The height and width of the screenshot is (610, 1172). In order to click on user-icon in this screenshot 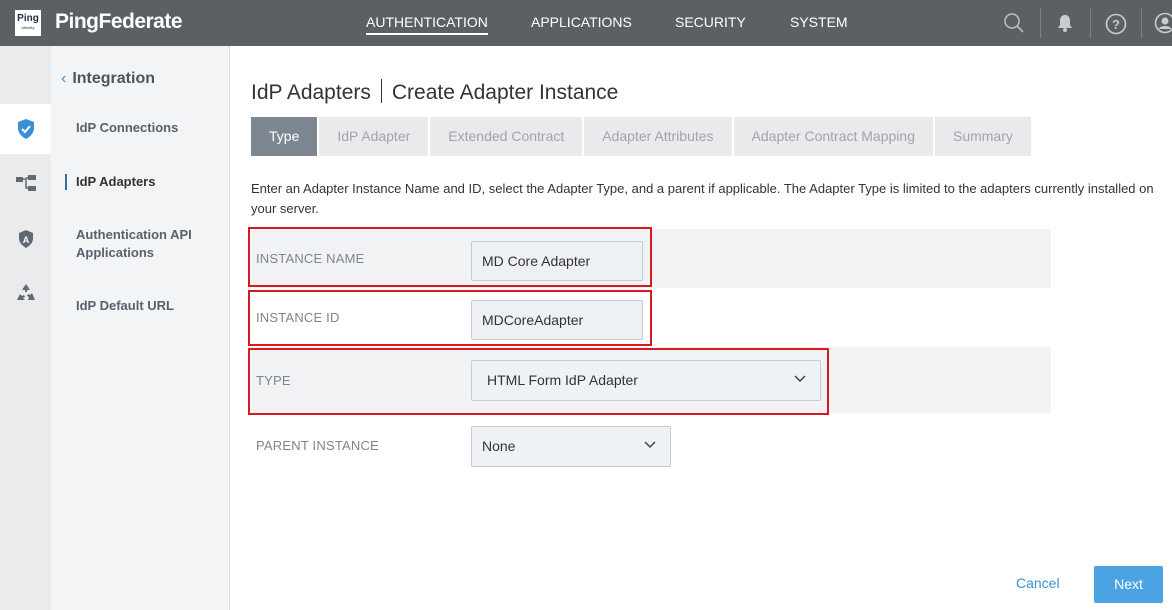, I will do `click(1163, 23)`.